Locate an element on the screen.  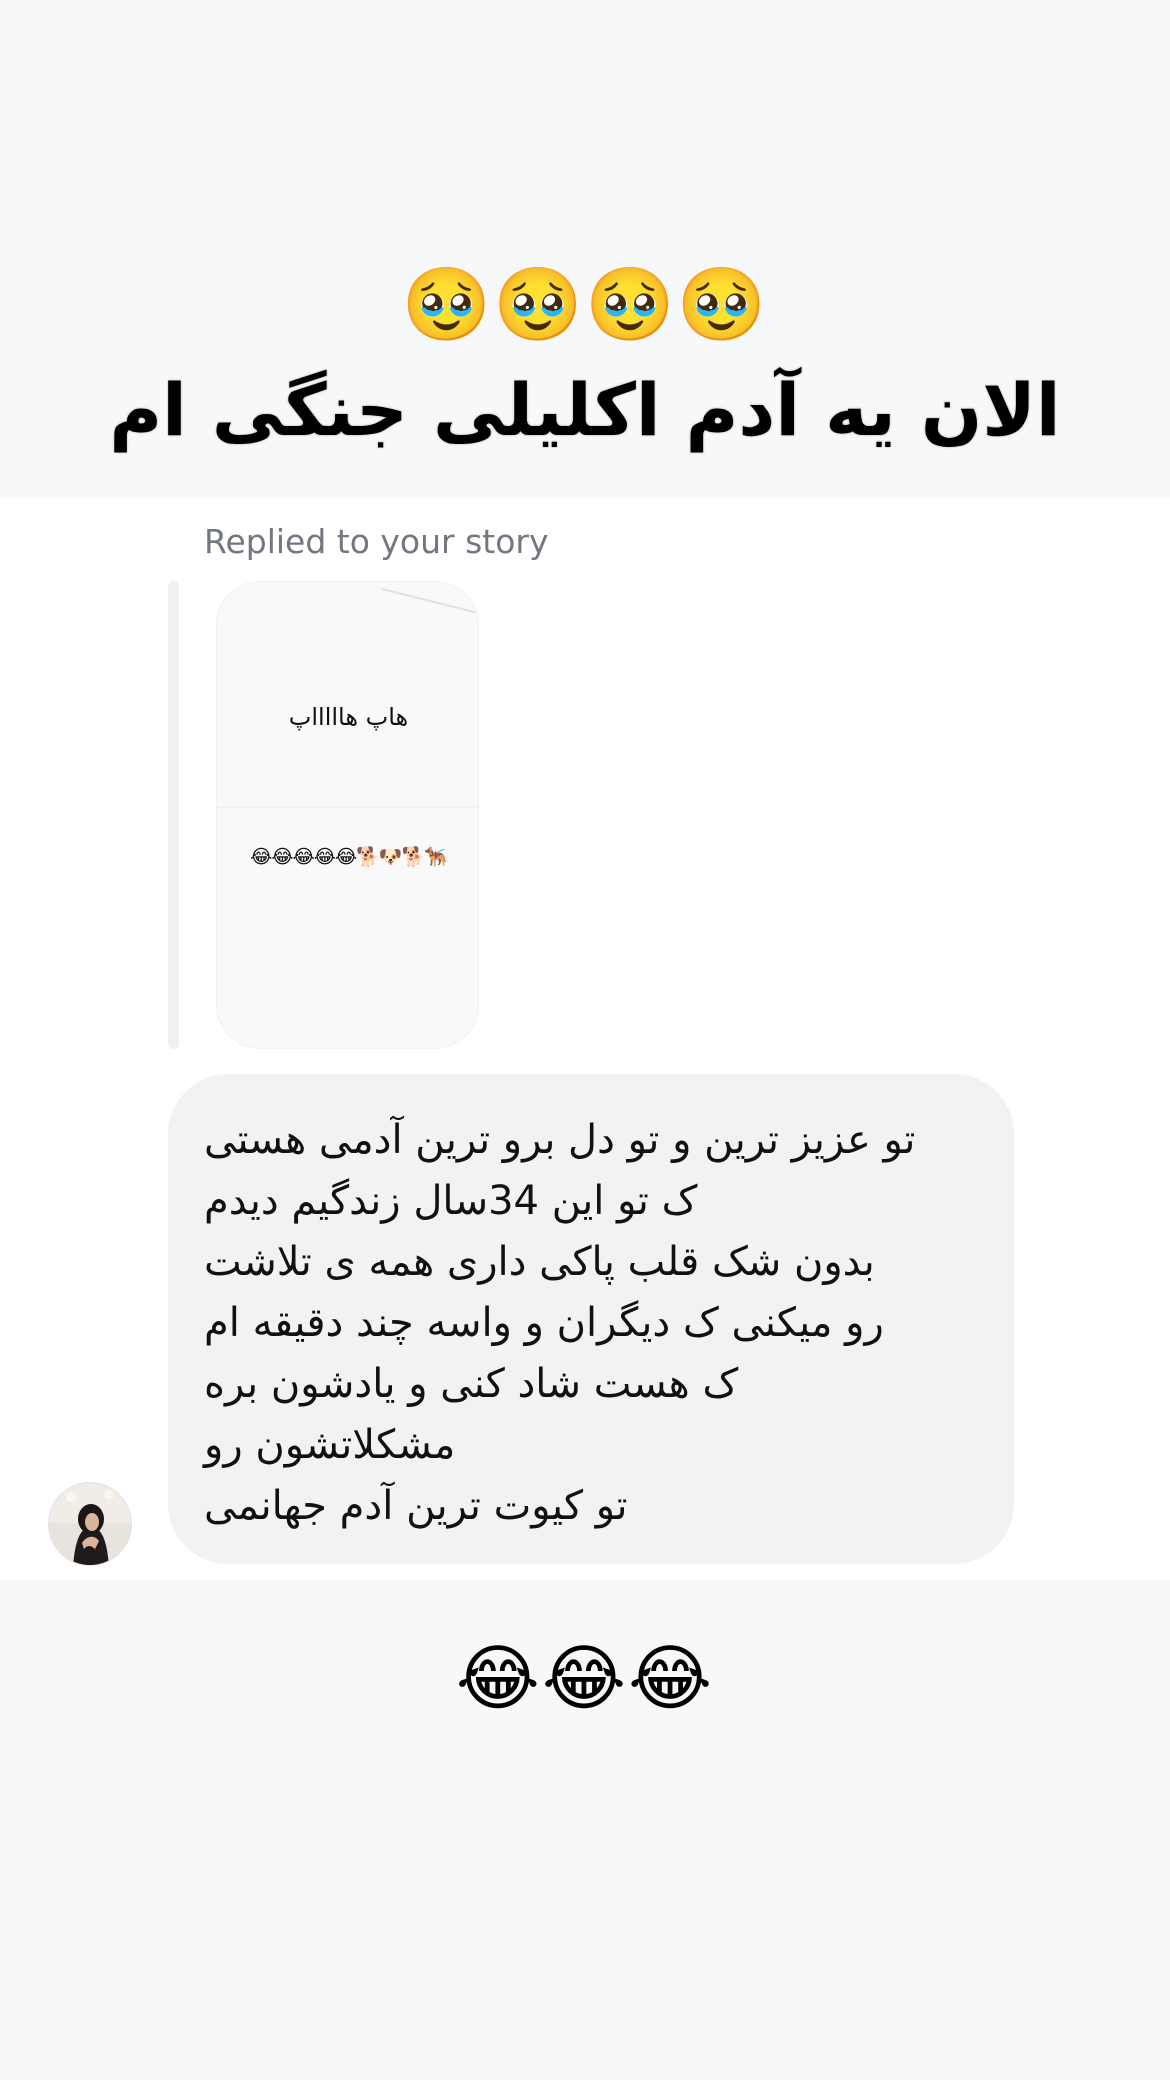
message-line: تو عزیز ترین و تو دل برو ترین آدمی هستی is located at coordinates (560, 1140).